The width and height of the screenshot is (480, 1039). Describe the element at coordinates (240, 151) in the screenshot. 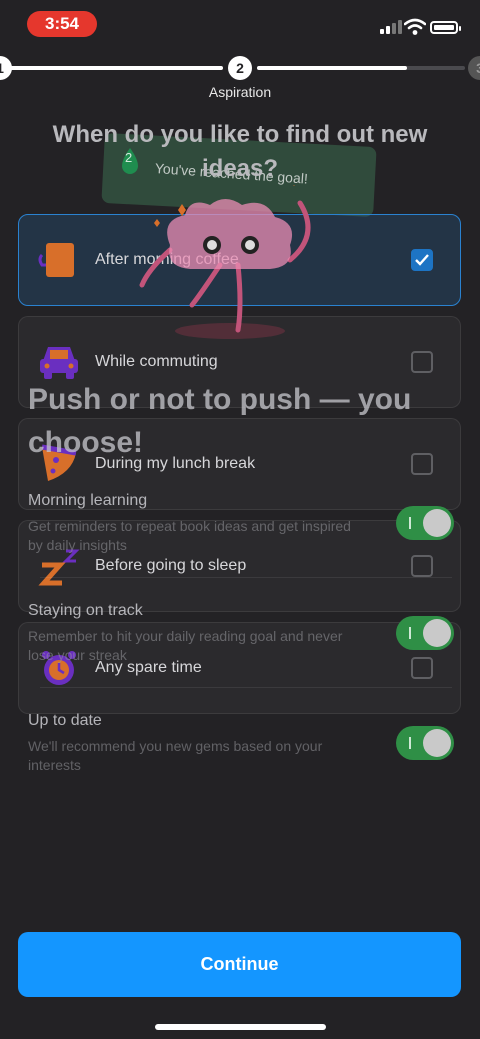

I see `question-title: When do you like to find out new ideas?` at that location.